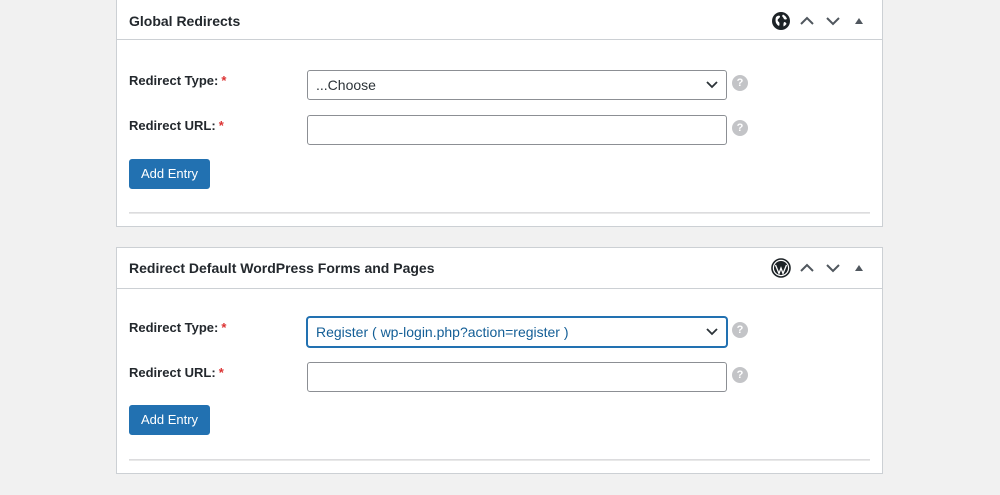  Describe the element at coordinates (781, 268) in the screenshot. I see `wordpress-icon` at that location.